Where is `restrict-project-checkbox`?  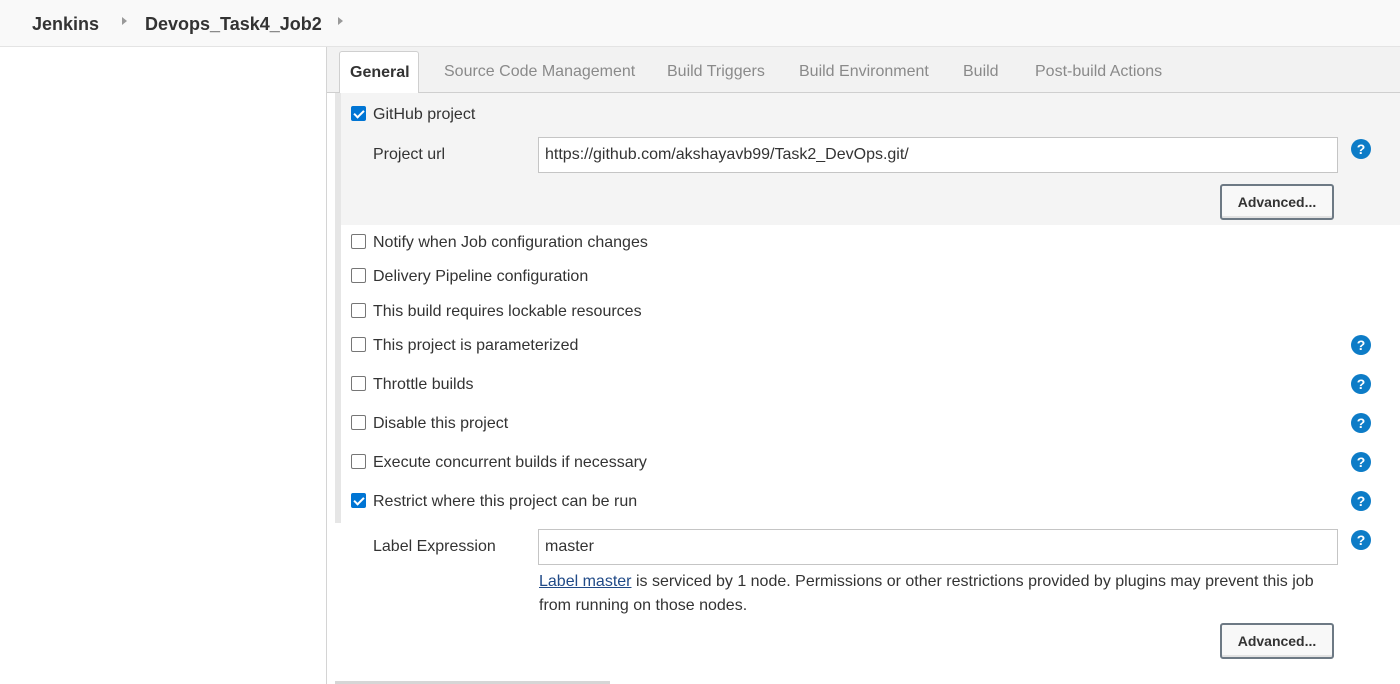 restrict-project-checkbox is located at coordinates (358, 500).